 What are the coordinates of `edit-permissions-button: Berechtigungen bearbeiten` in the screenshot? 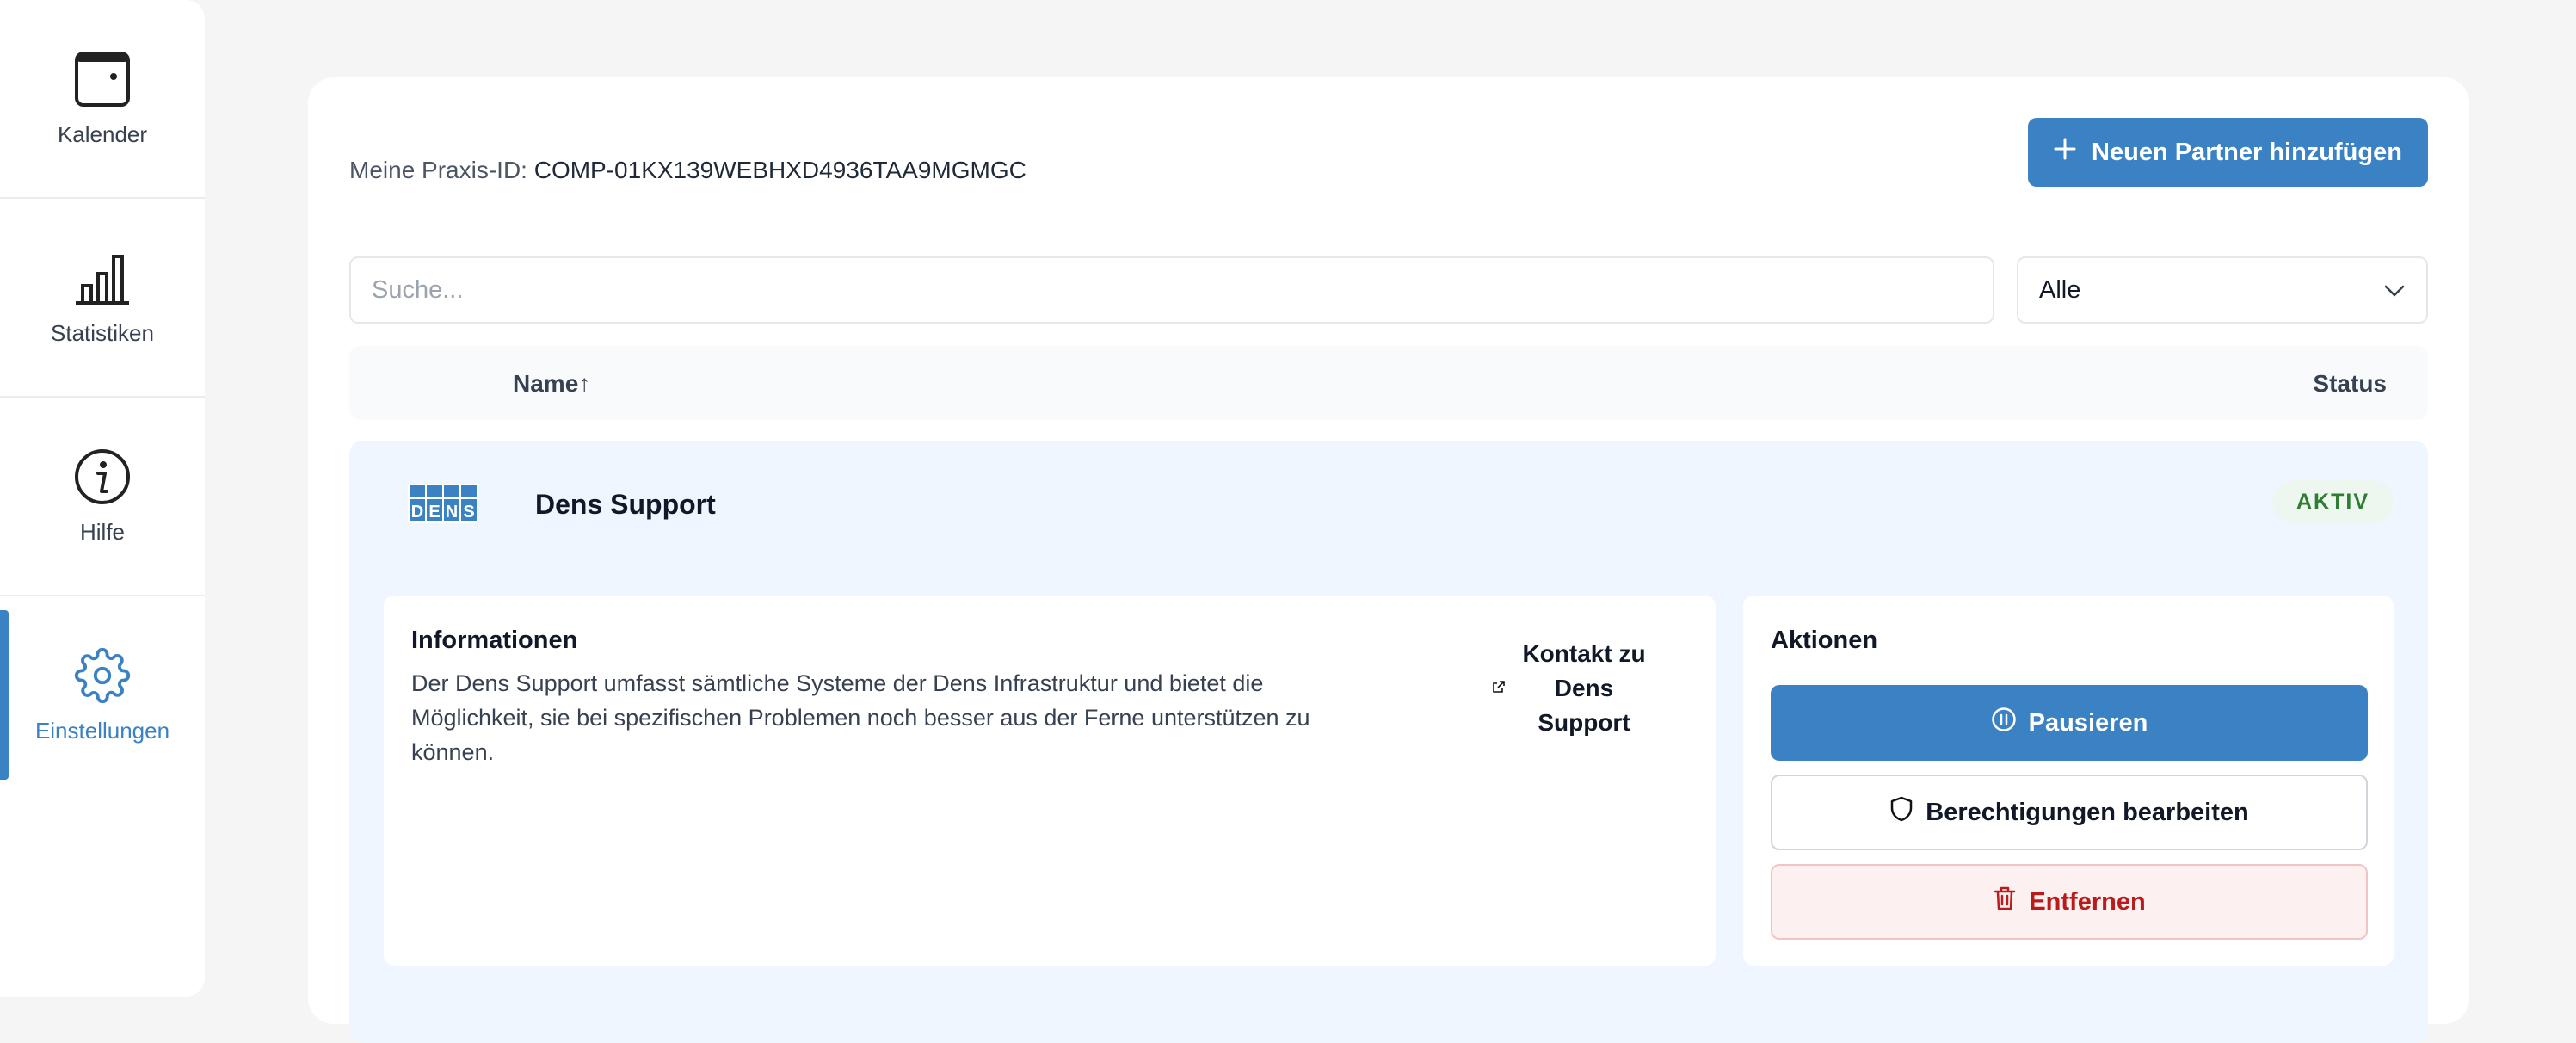 It's located at (2069, 812).